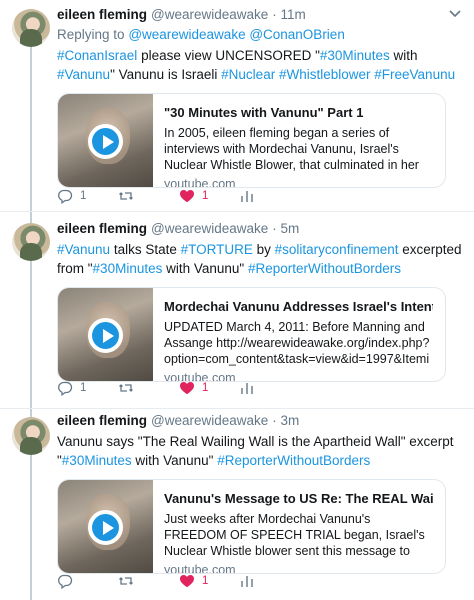 This screenshot has width=474, height=600. I want to click on hashtag-link: #solitaryconfinement, so click(337, 249).